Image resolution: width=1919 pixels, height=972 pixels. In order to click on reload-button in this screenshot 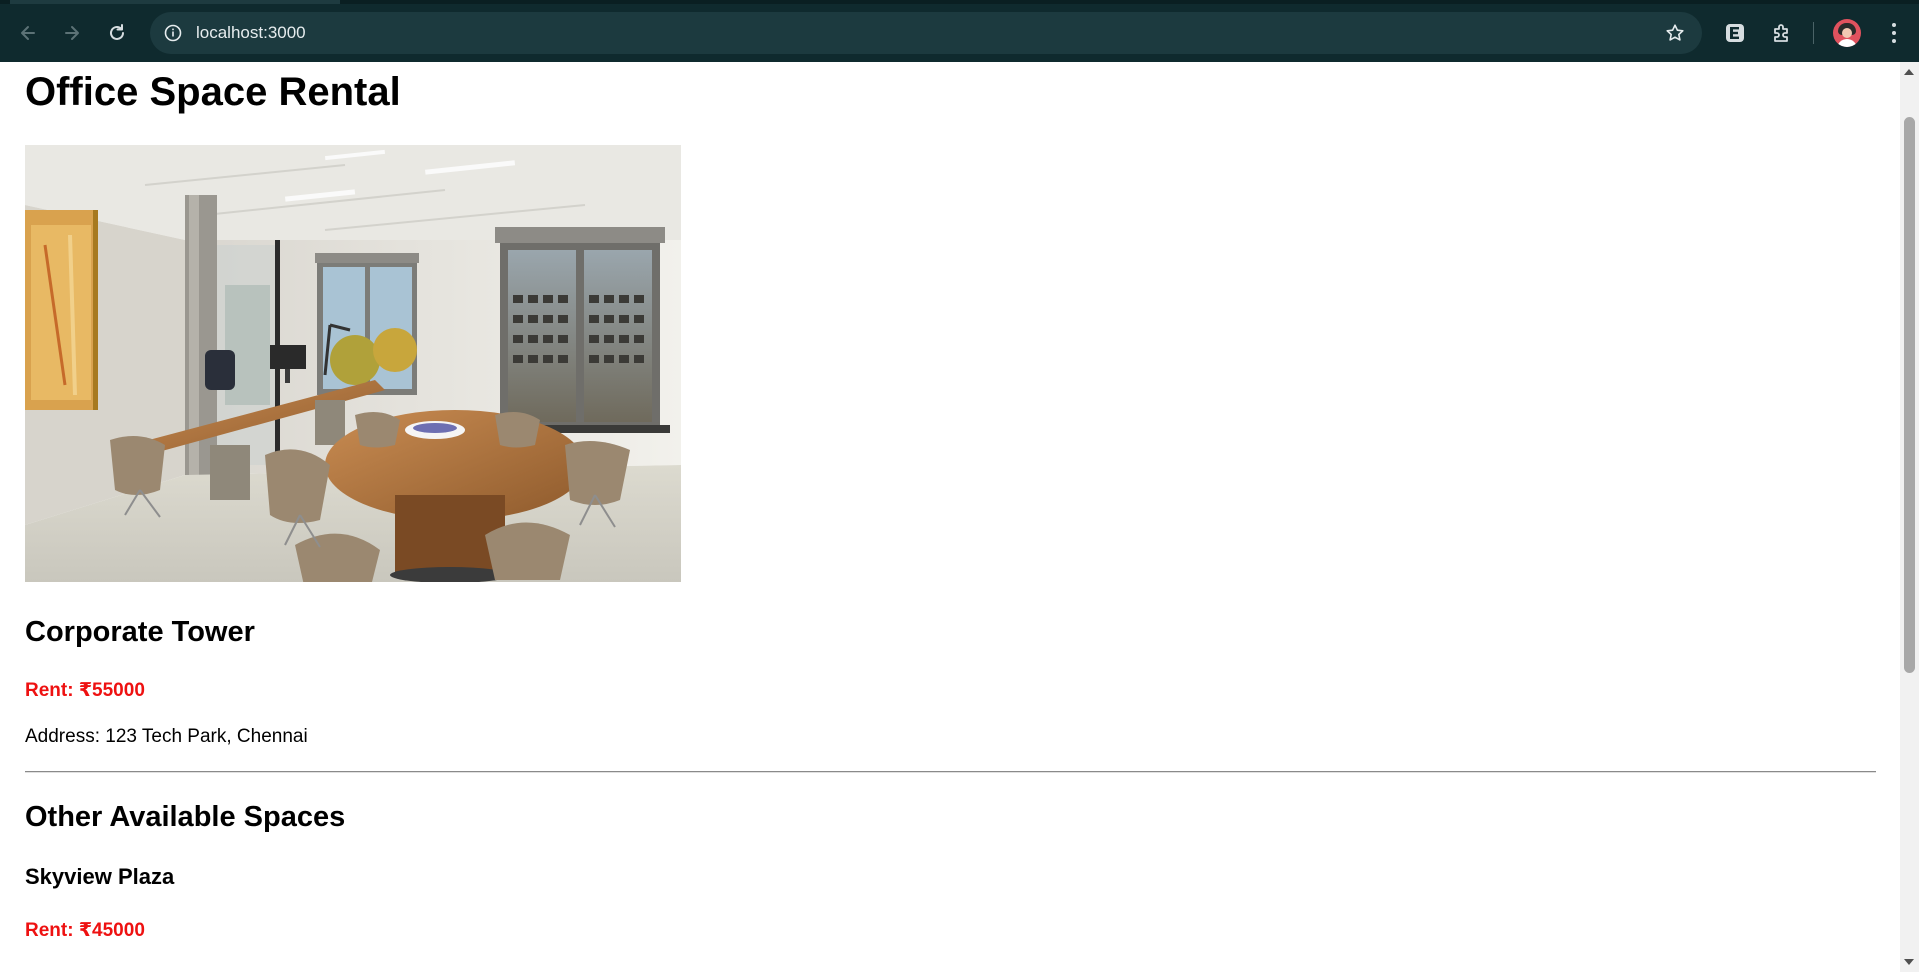, I will do `click(117, 33)`.